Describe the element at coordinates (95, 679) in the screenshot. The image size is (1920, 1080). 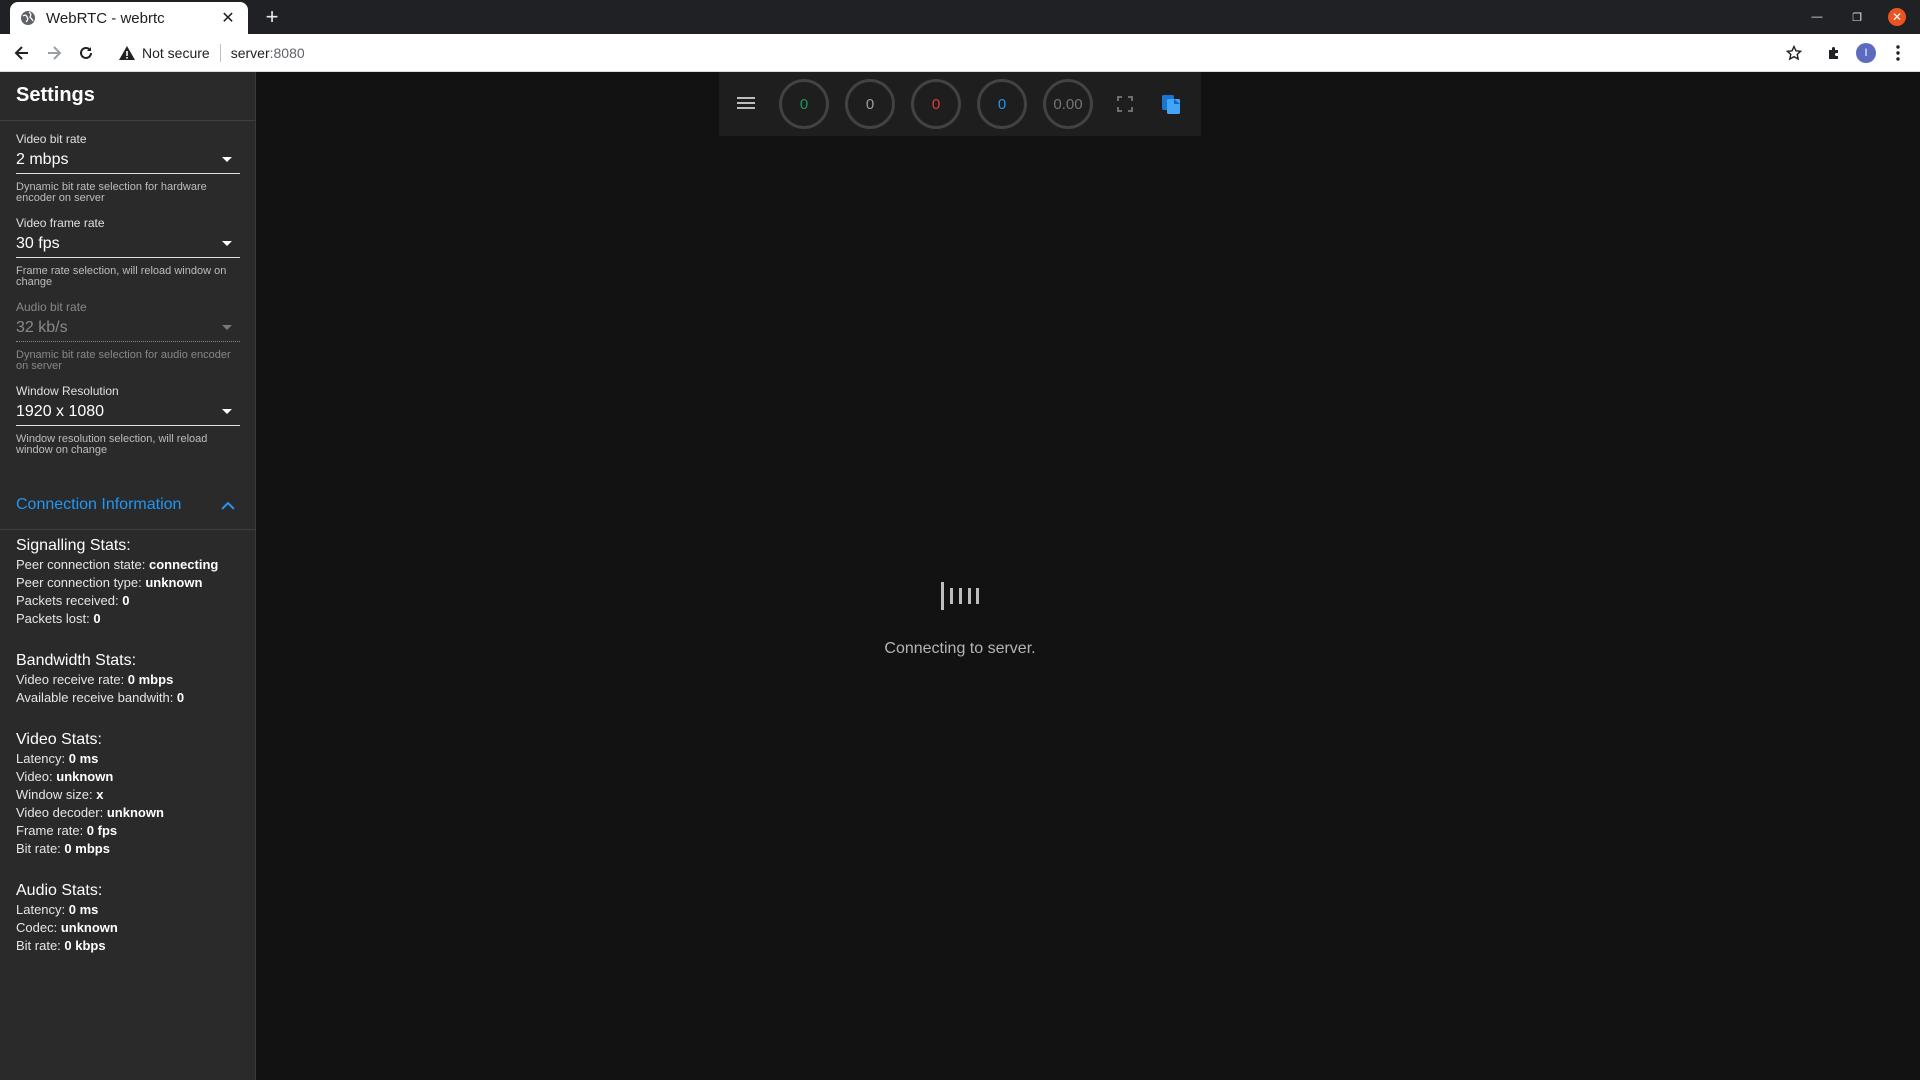
I see `stat-row: Video receive rate: 0 mbps` at that location.